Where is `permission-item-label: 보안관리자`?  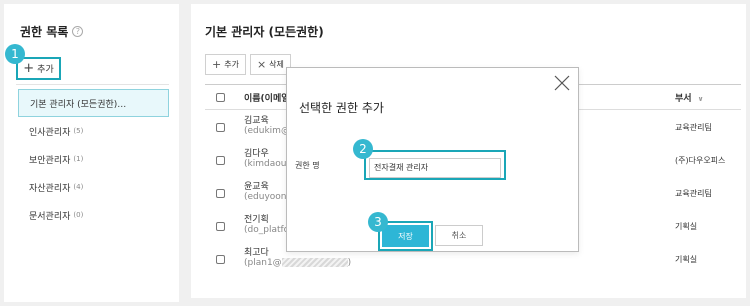 permission-item-label: 보안관리자 is located at coordinates (50, 160).